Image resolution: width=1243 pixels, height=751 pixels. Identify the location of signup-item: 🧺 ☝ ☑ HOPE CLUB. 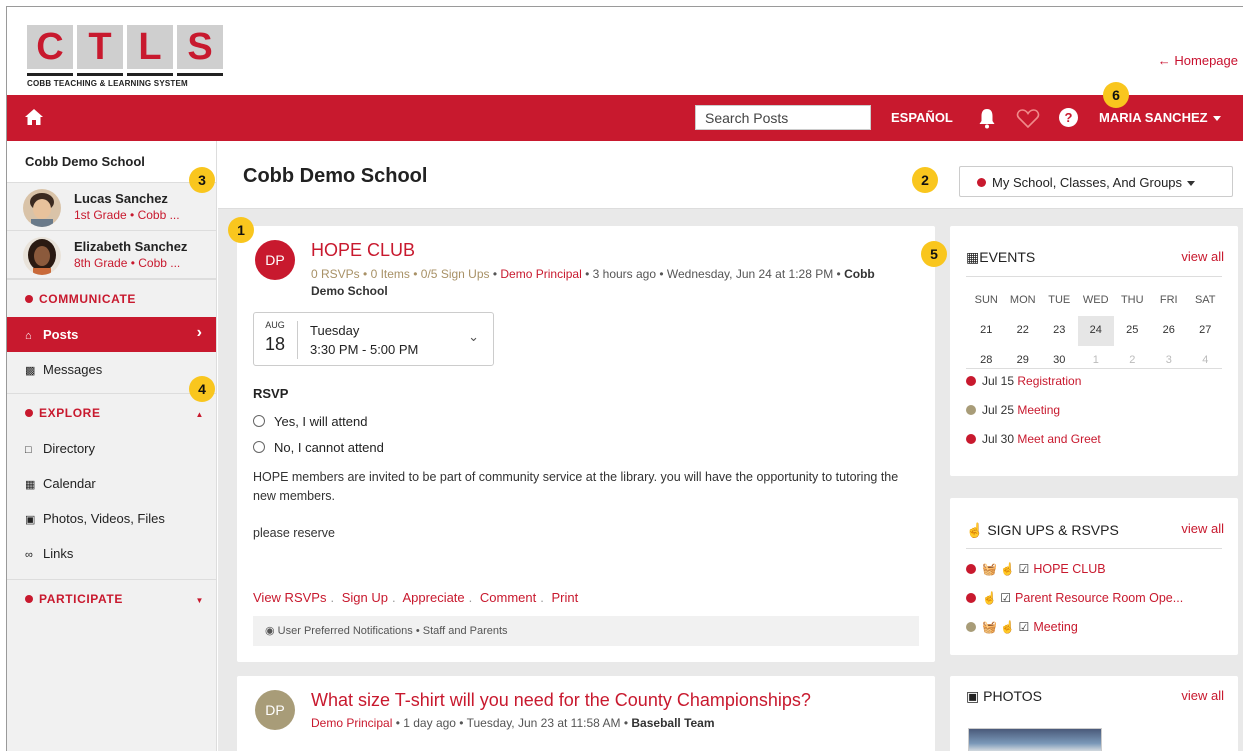
(1074, 576).